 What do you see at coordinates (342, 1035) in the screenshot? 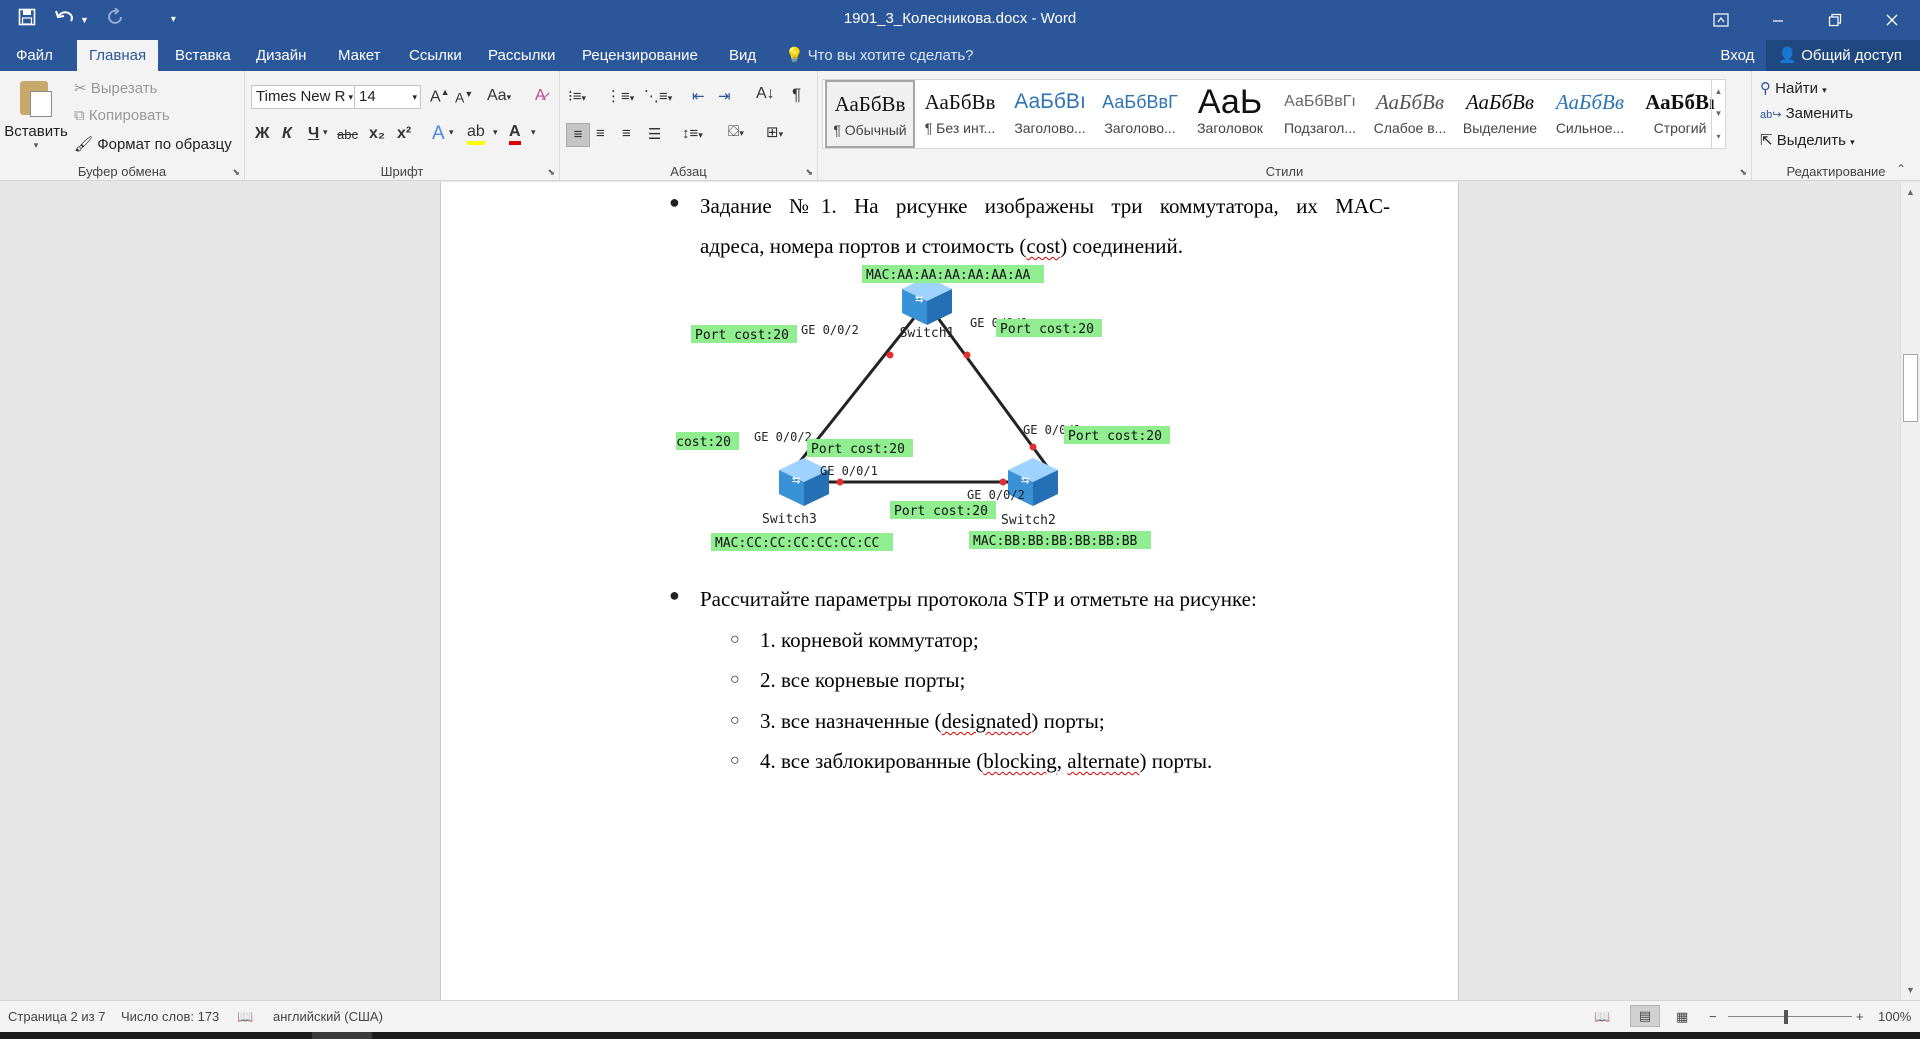
I see `taskbar-item` at bounding box center [342, 1035].